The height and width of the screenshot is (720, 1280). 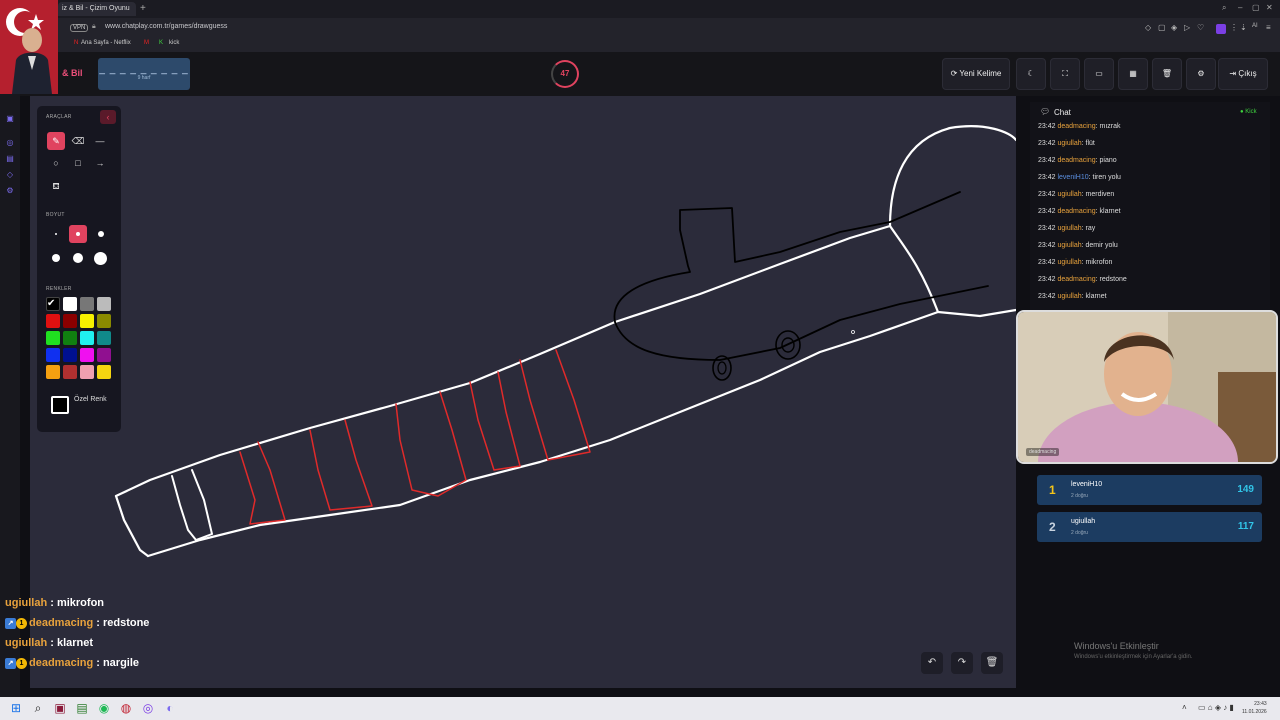 I want to click on play-icon: ▷, so click(x=1187, y=27).